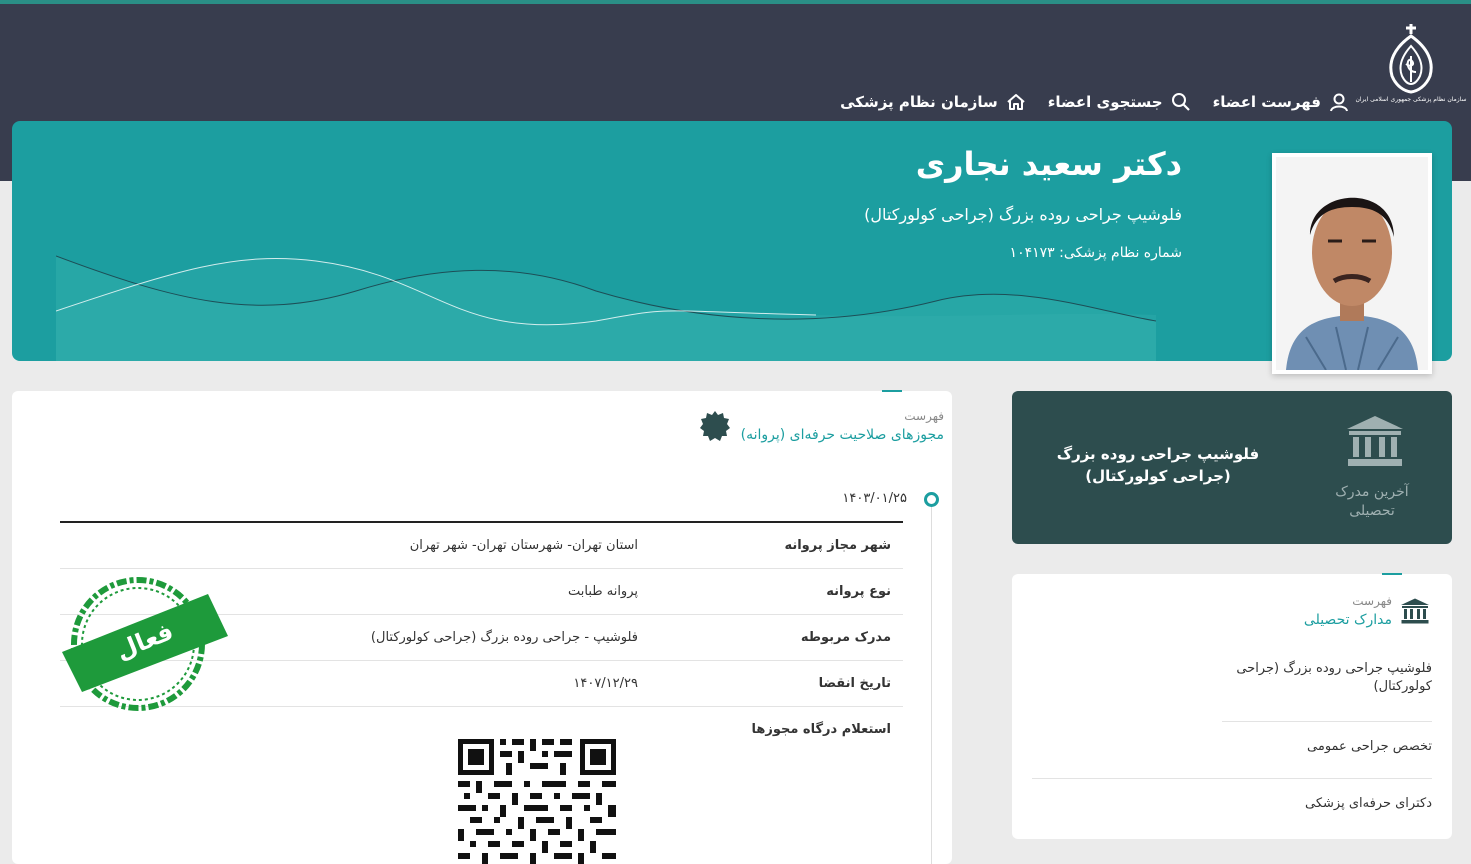  I want to click on license-row-label: شهر مجاز پروانه, so click(837, 545).